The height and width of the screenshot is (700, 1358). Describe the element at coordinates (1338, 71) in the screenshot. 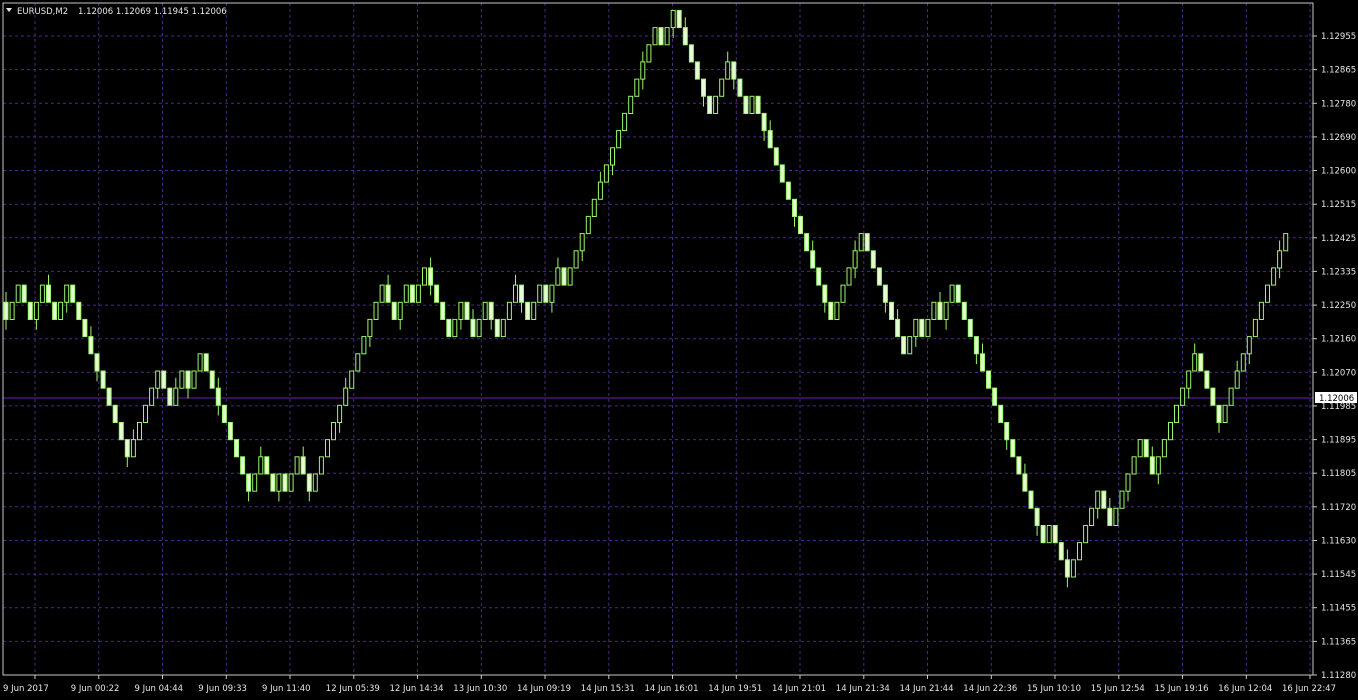

I see `price-axis-label: 1.12865` at that location.